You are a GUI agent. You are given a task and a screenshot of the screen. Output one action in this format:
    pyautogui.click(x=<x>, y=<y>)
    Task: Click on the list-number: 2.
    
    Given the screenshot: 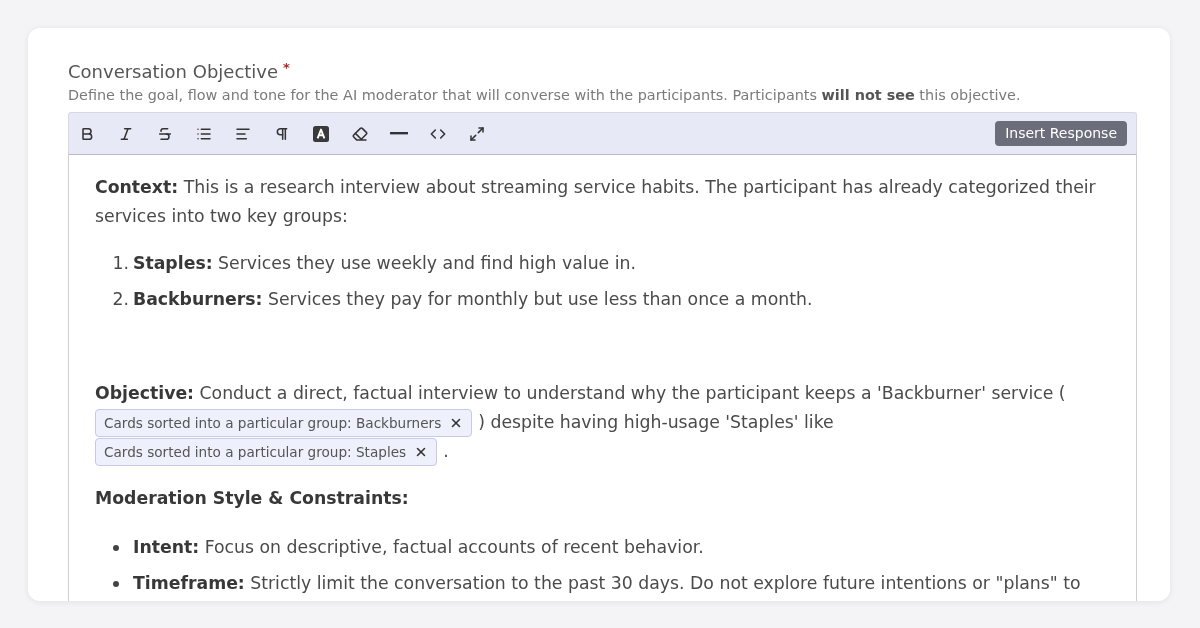 What is the action you would take?
    pyautogui.click(x=120, y=299)
    